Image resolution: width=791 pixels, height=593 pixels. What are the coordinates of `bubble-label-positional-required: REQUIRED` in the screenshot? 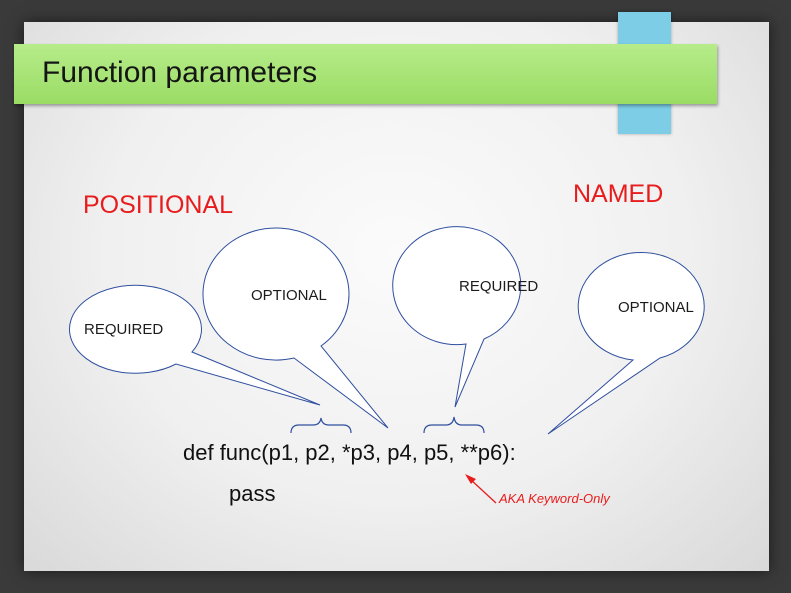 It's located at (124, 329).